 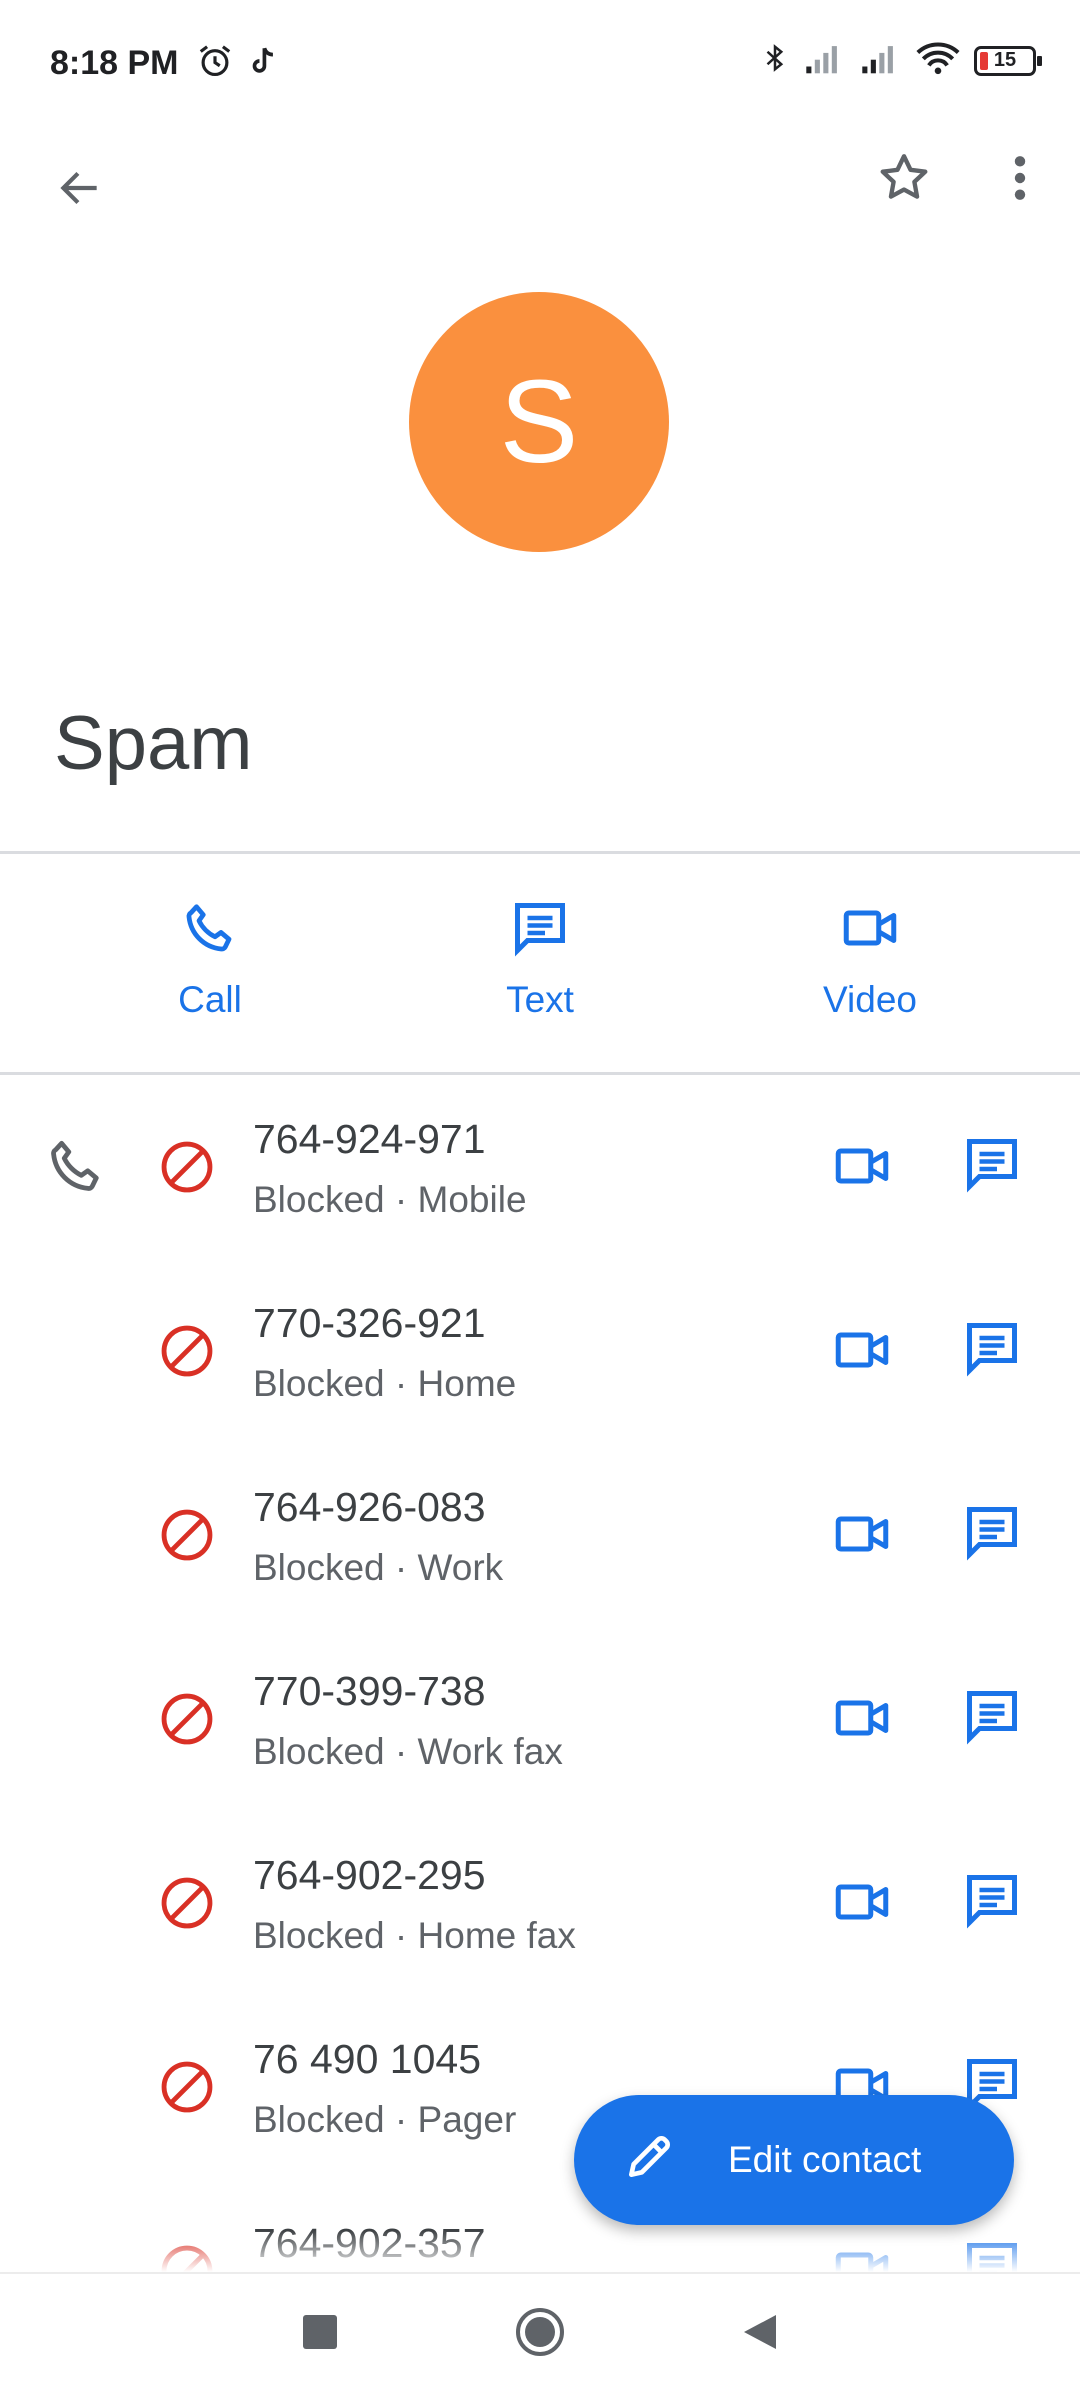 What do you see at coordinates (215, 63) in the screenshot?
I see `alarm-icon` at bounding box center [215, 63].